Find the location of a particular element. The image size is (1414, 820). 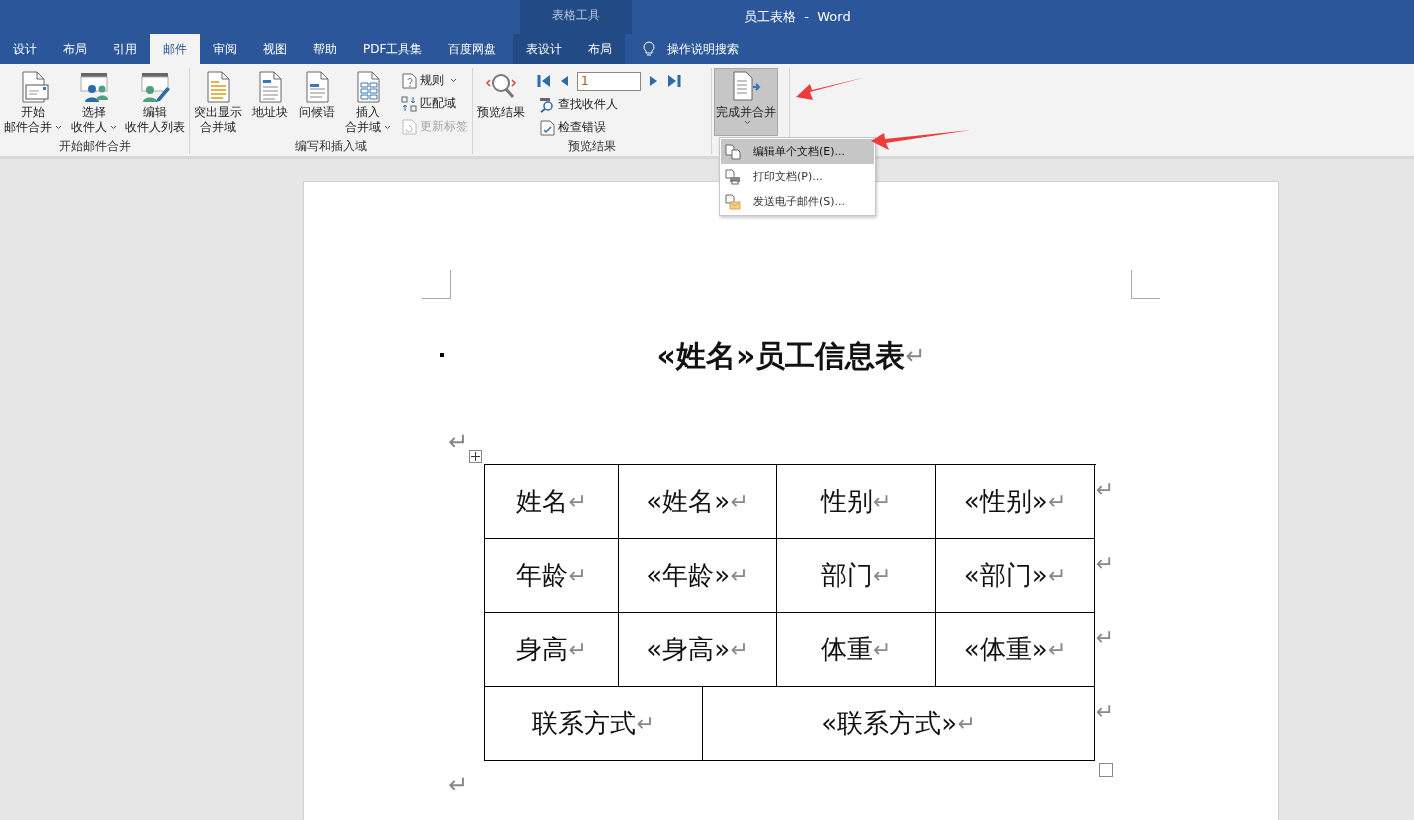

table-move-handle-icon is located at coordinates (475, 456).